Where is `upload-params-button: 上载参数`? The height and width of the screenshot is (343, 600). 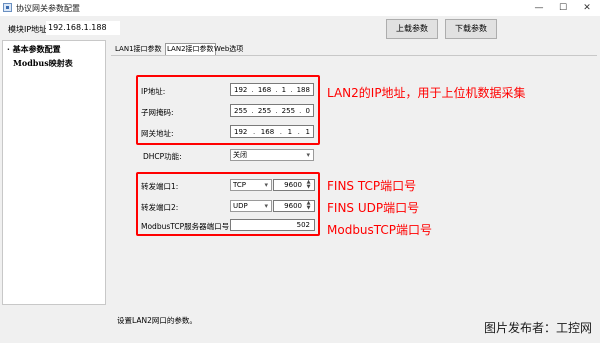
upload-params-button: 上载参数 is located at coordinates (412, 29).